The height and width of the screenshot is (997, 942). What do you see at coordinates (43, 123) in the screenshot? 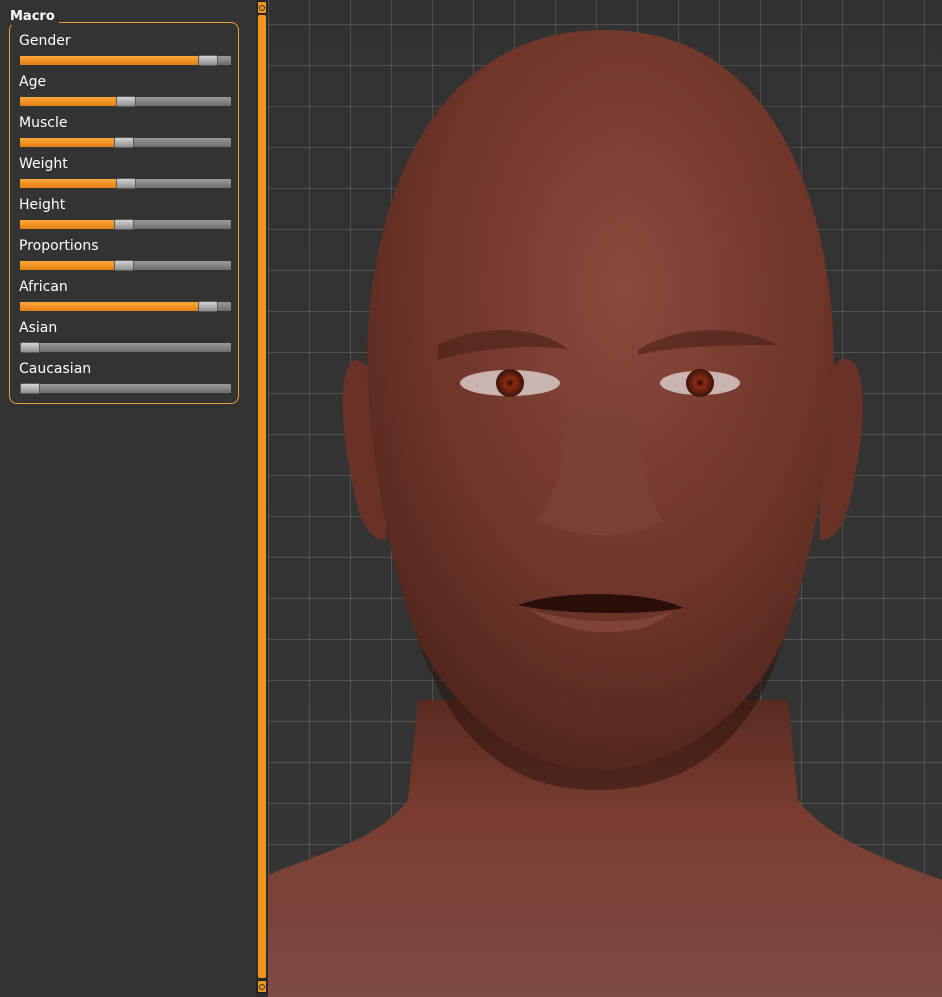
I see `slider-label-muscle: Muscle` at bounding box center [43, 123].